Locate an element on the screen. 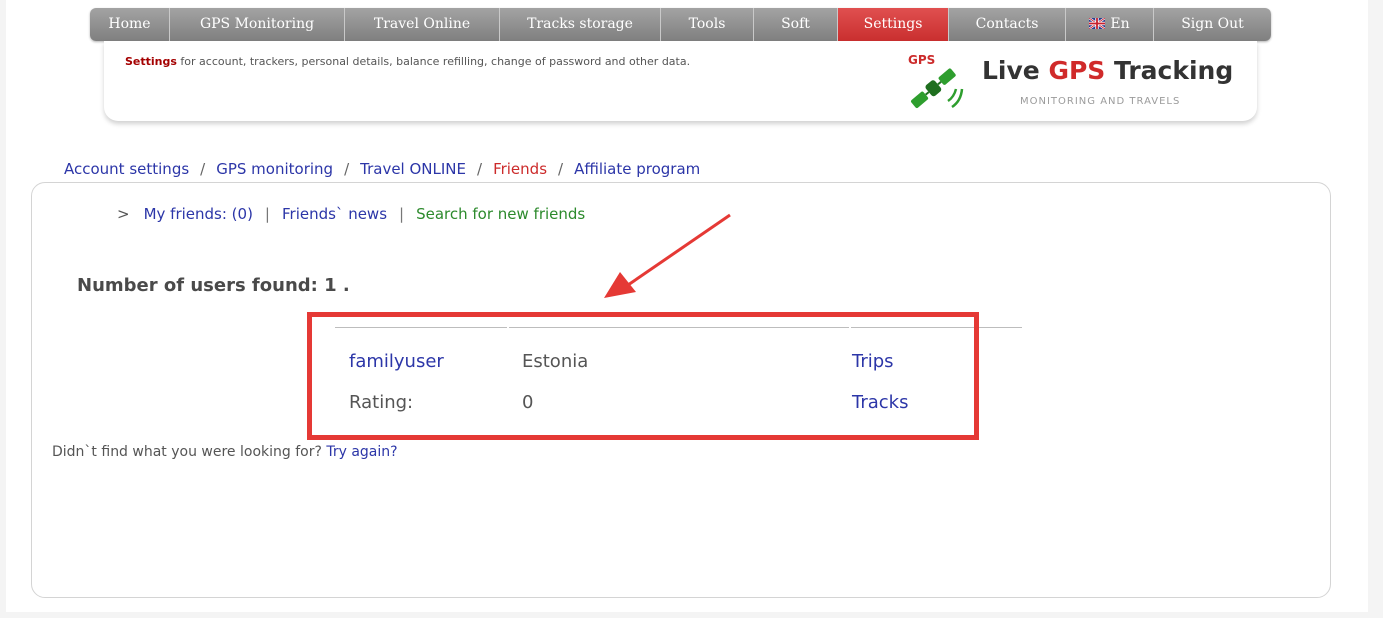 Image resolution: width=1383 pixels, height=618 pixels. nav-gps-monitoring: GPS Monitoring is located at coordinates (257, 24).